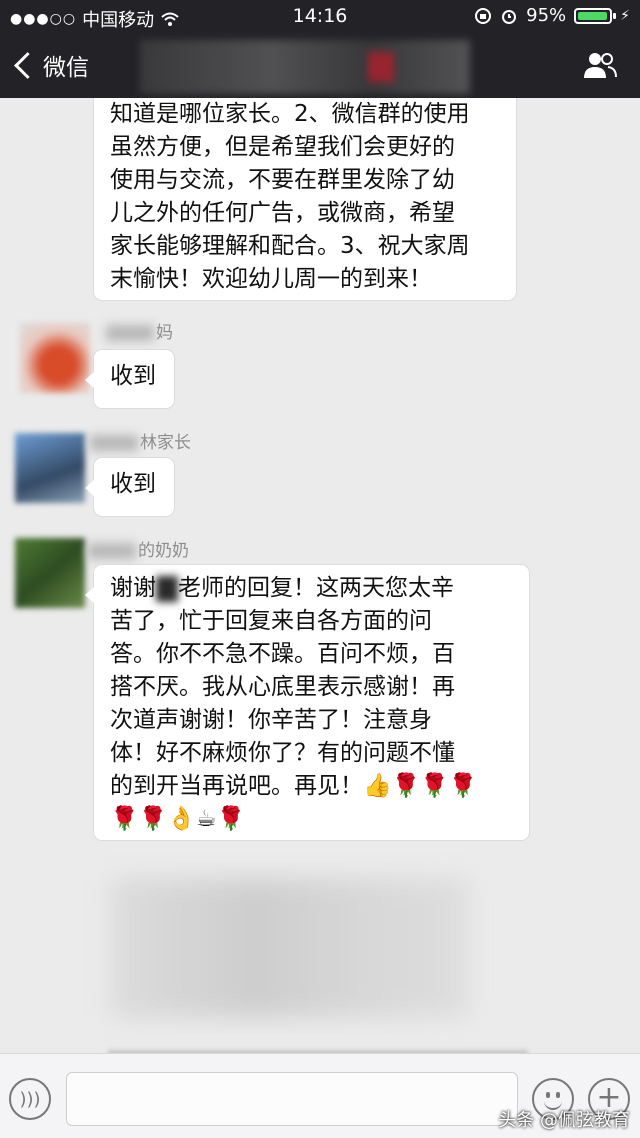 This screenshot has height=1138, width=640. Describe the element at coordinates (139, 330) in the screenshot. I see `sender-name: 妈` at that location.